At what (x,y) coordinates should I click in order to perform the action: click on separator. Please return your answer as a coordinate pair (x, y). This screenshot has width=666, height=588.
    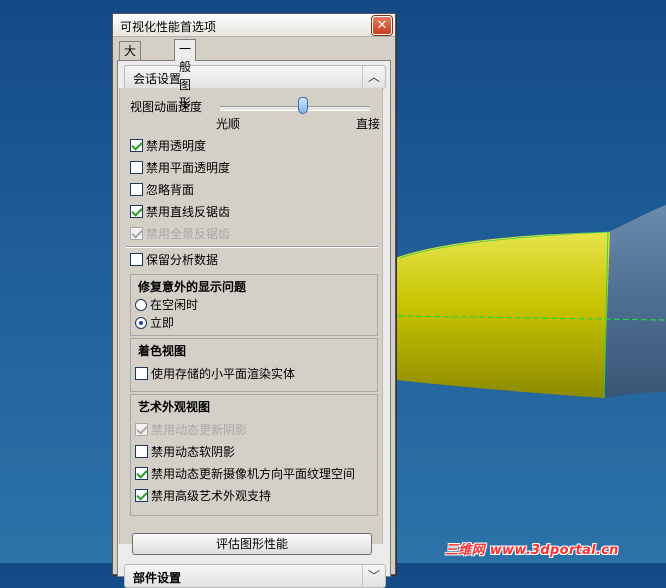
    Looking at the image, I should click on (252, 247).